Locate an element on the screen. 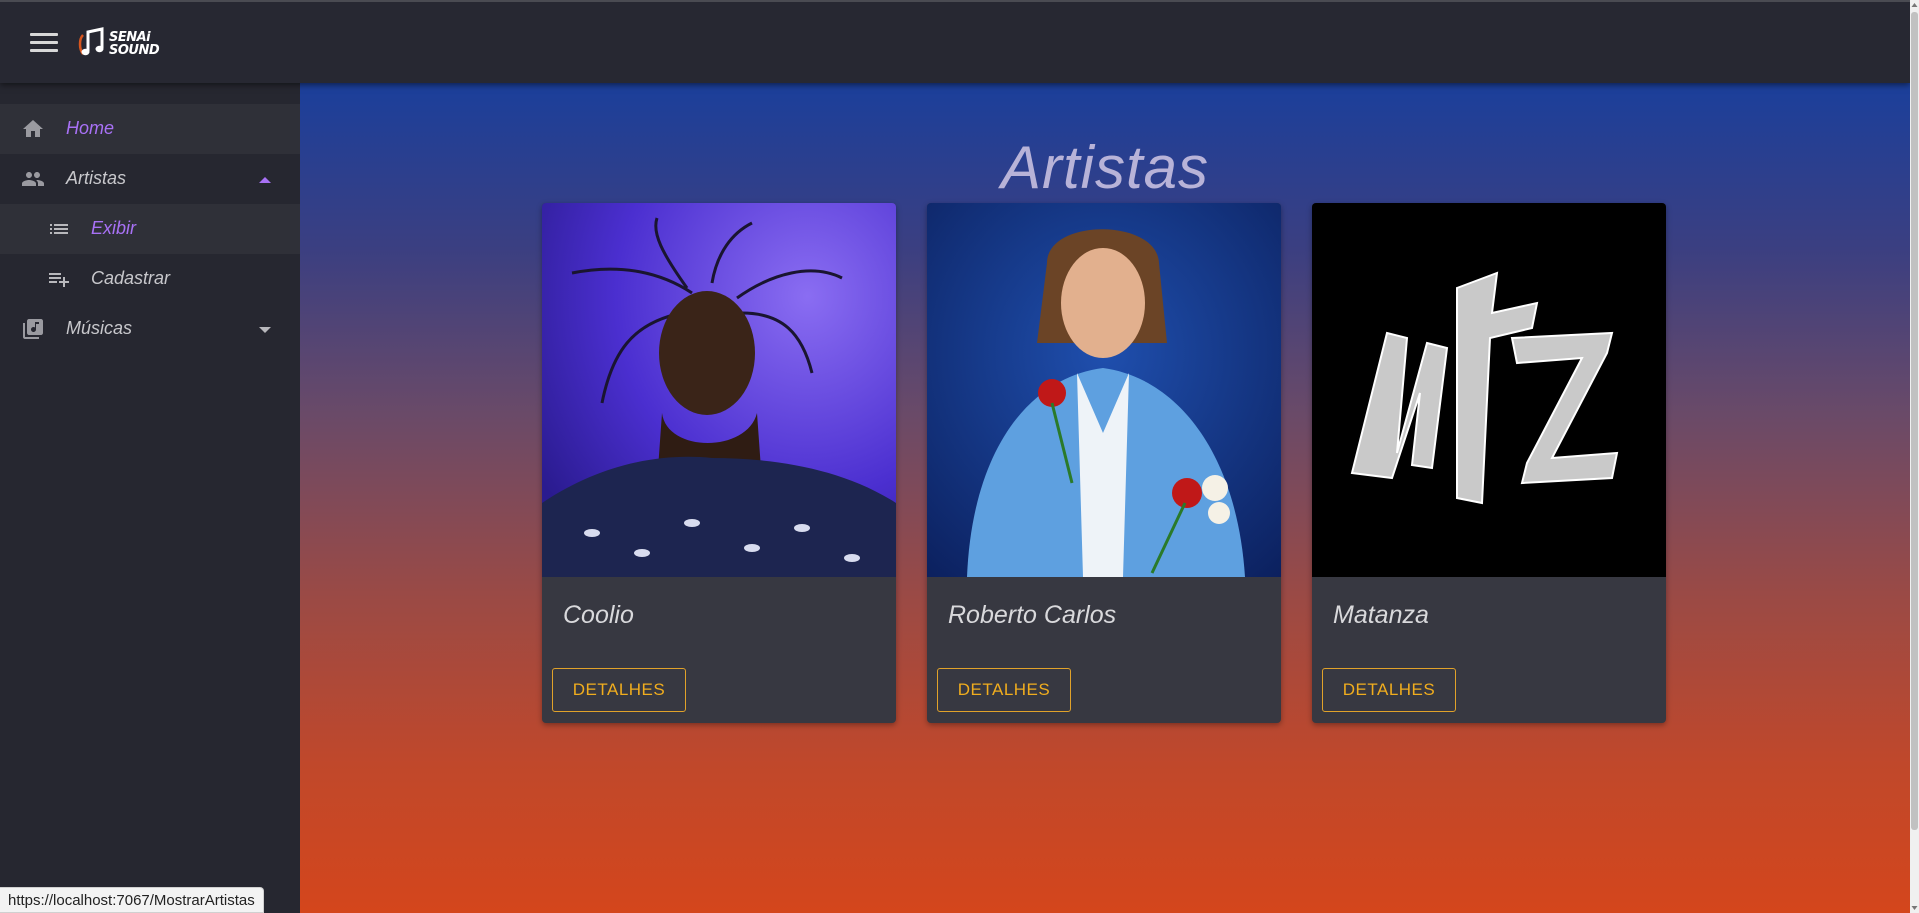 The width and height of the screenshot is (1919, 913). artist-logo is located at coordinates (1489, 390).